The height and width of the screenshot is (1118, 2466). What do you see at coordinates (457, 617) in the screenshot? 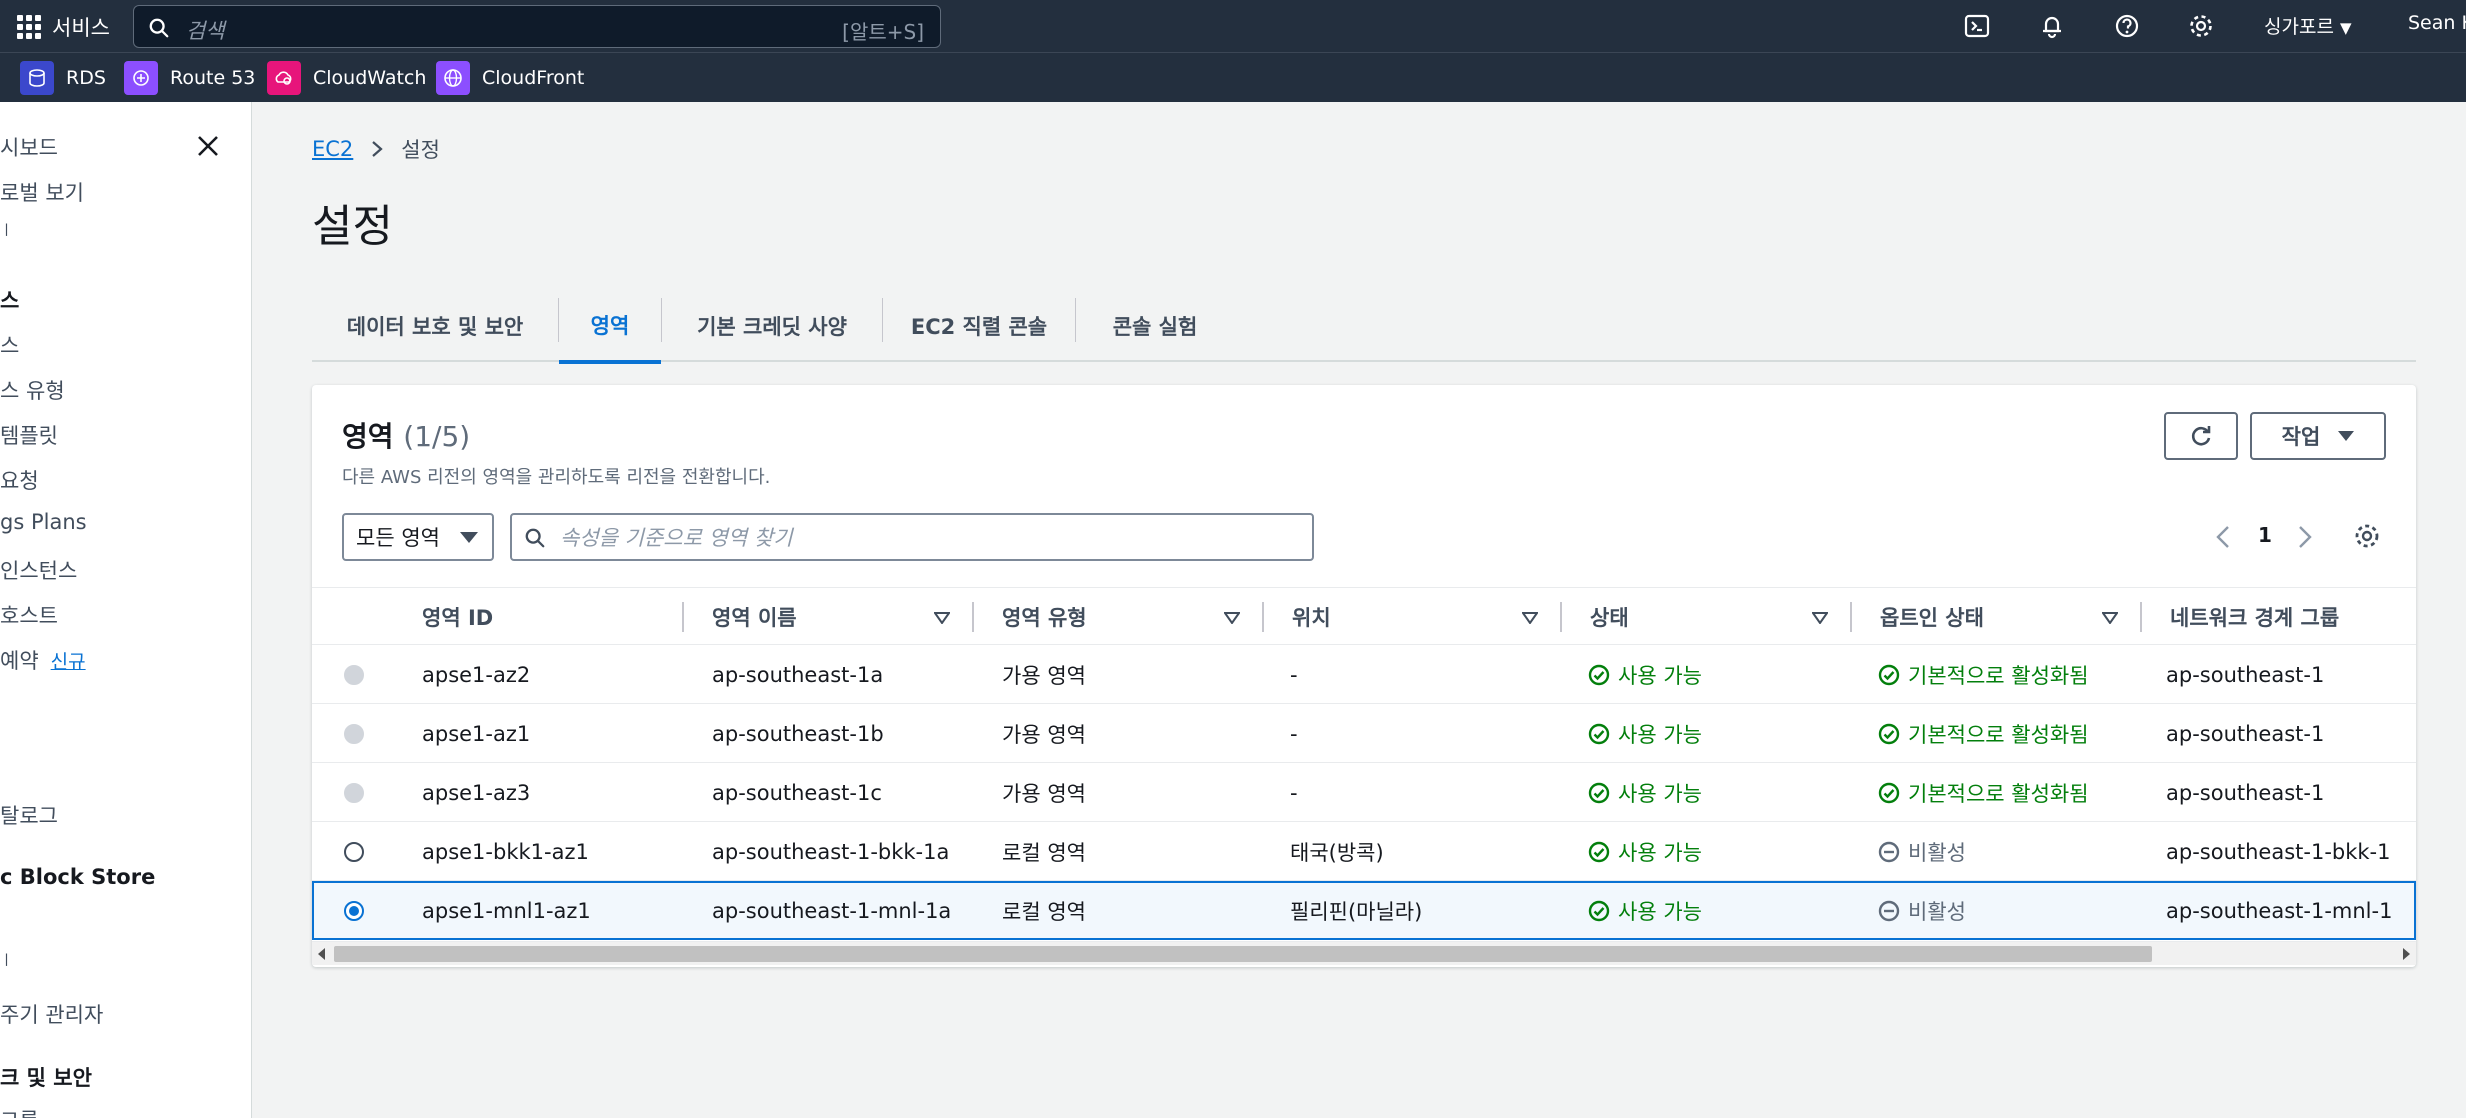
I see `column-header-zone-id: 영역 ID` at bounding box center [457, 617].